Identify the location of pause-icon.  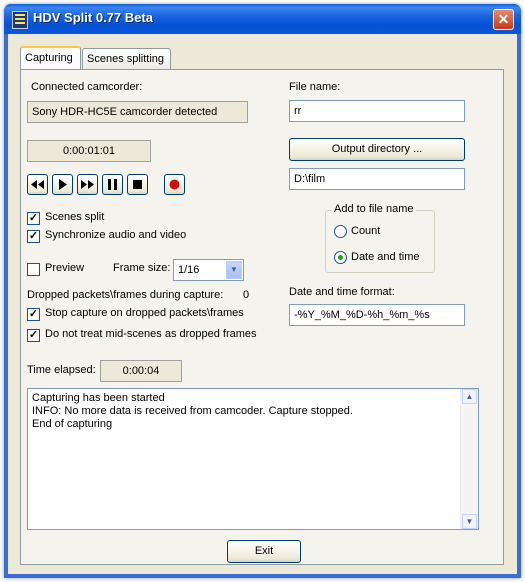
(112, 184).